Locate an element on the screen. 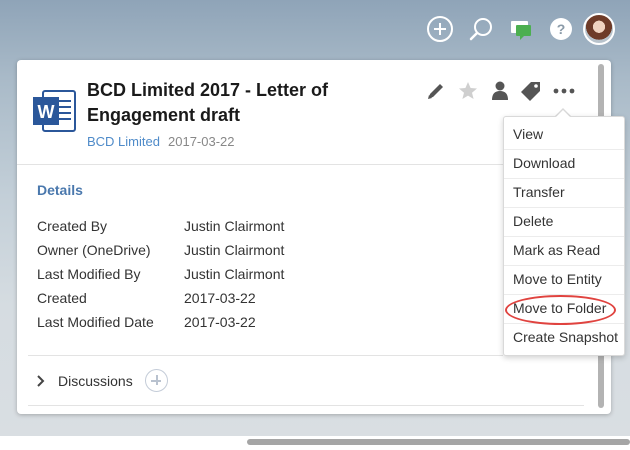 The image size is (630, 450). favorite-button is located at coordinates (468, 91).